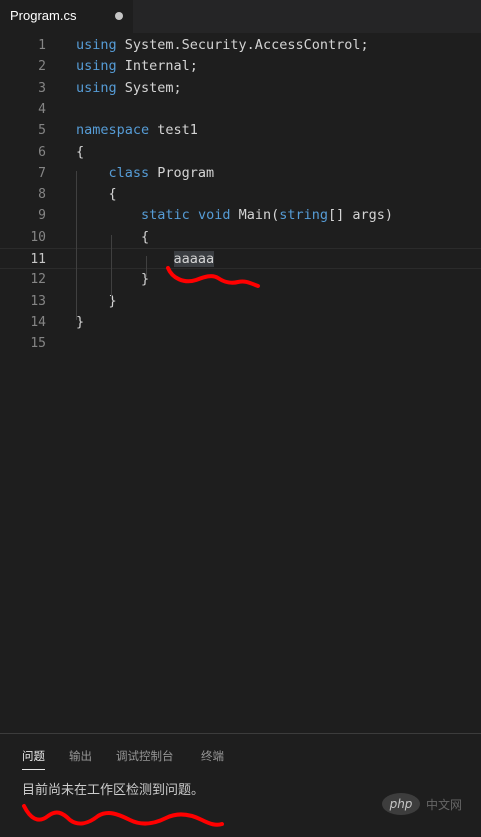  What do you see at coordinates (165, 215) in the screenshot?
I see `keyword-token: static` at bounding box center [165, 215].